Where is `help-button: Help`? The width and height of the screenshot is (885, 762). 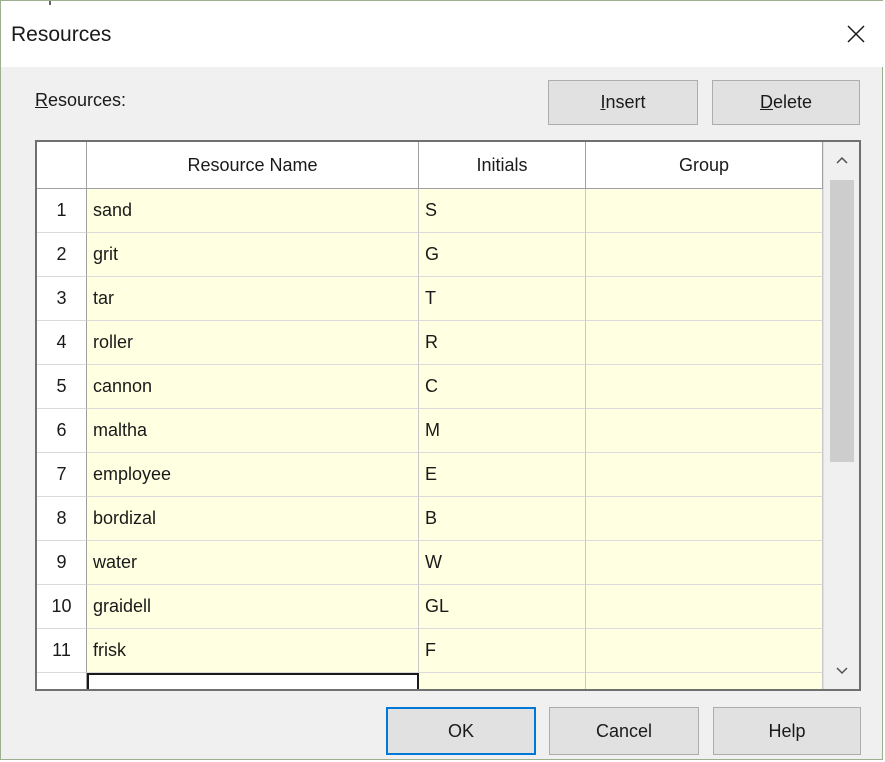
help-button: Help is located at coordinates (787, 731).